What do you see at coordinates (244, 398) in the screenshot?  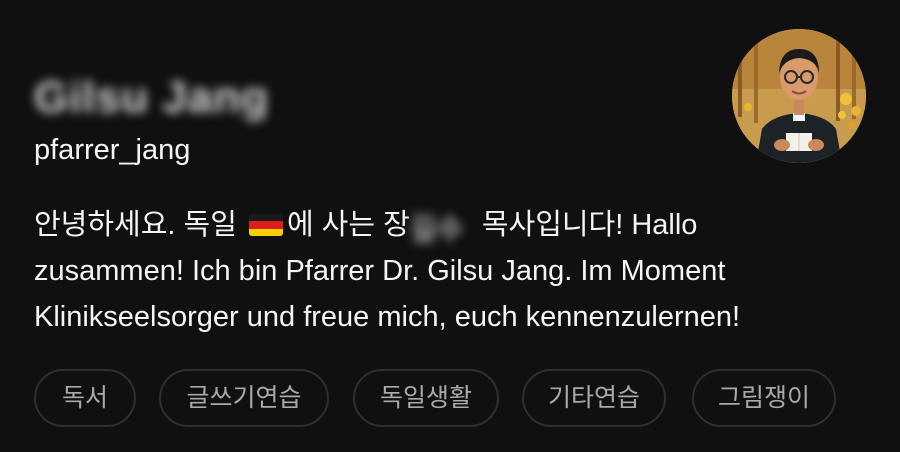 I see `tag-writing-practice: 글쓰기연습` at bounding box center [244, 398].